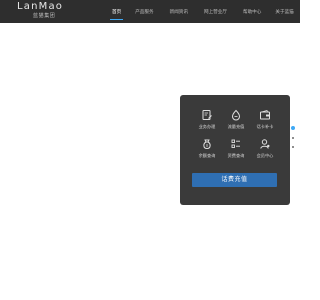 Image resolution: width=320 pixels, height=300 pixels. What do you see at coordinates (236, 122) in the screenshot?
I see `service-data-recharge: 流量充值` at bounding box center [236, 122].